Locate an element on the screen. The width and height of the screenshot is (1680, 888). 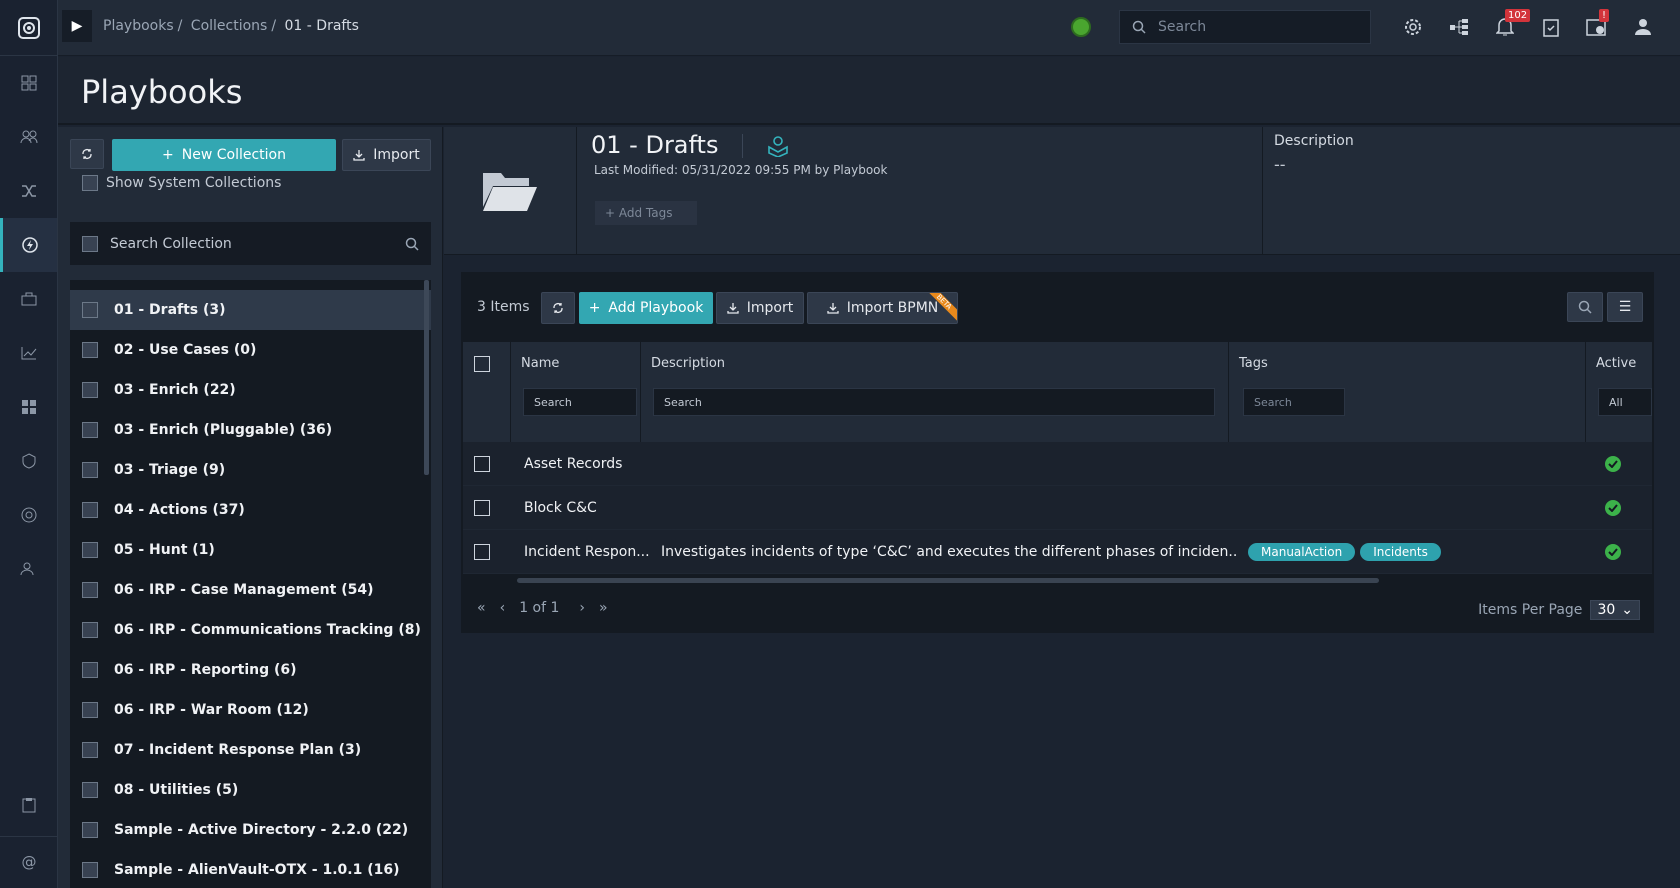
system-alerts-button: ! is located at coordinates (1597, 24).